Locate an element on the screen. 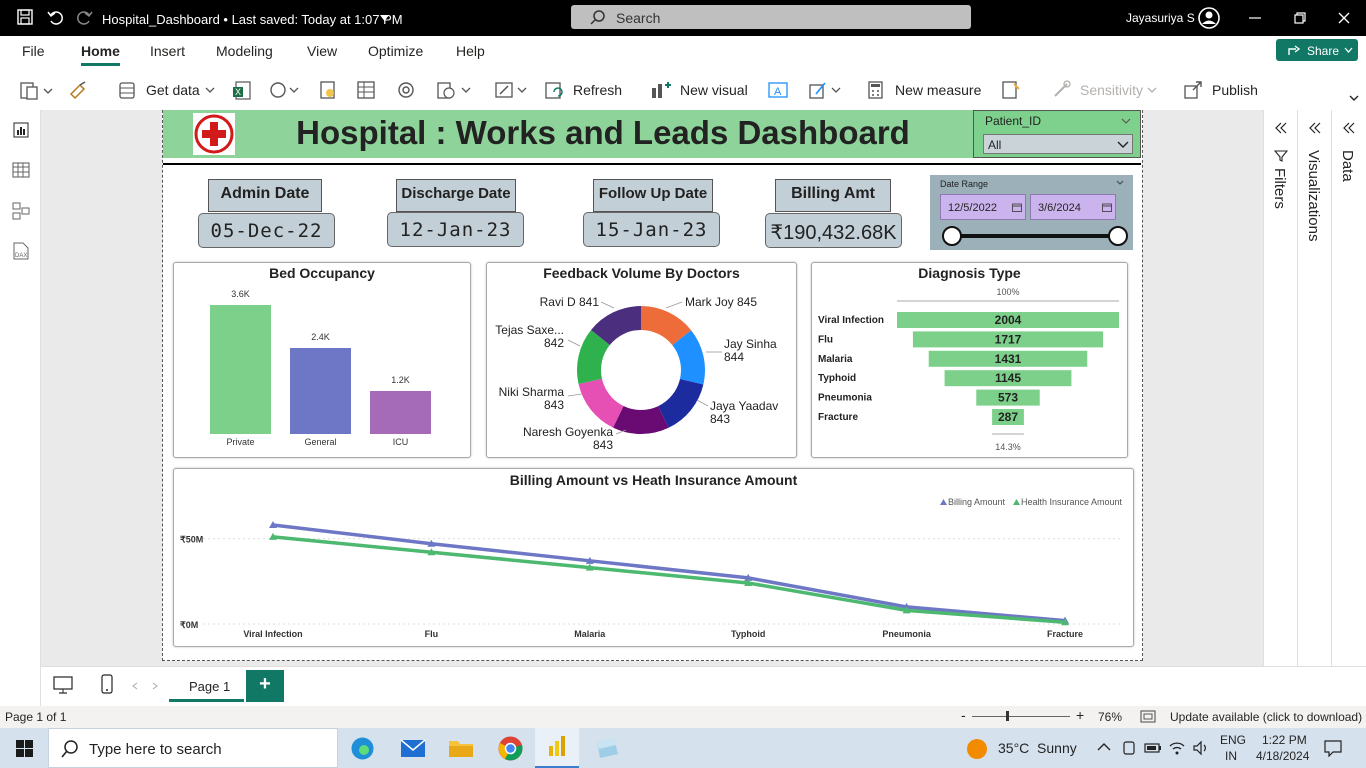 The width and height of the screenshot is (1366, 768). wifi-icon is located at coordinates (1177, 748).